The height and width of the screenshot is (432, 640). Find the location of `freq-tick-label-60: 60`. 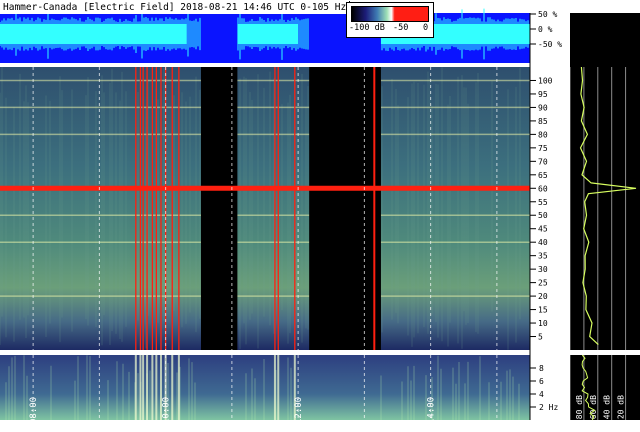

freq-tick-label-60: 60 is located at coordinates (543, 188).